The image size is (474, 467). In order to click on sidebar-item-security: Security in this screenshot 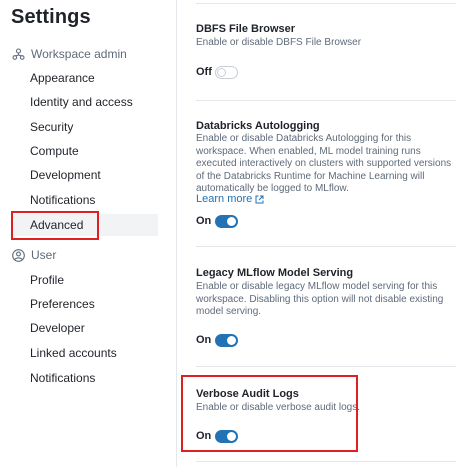, I will do `click(85, 127)`.